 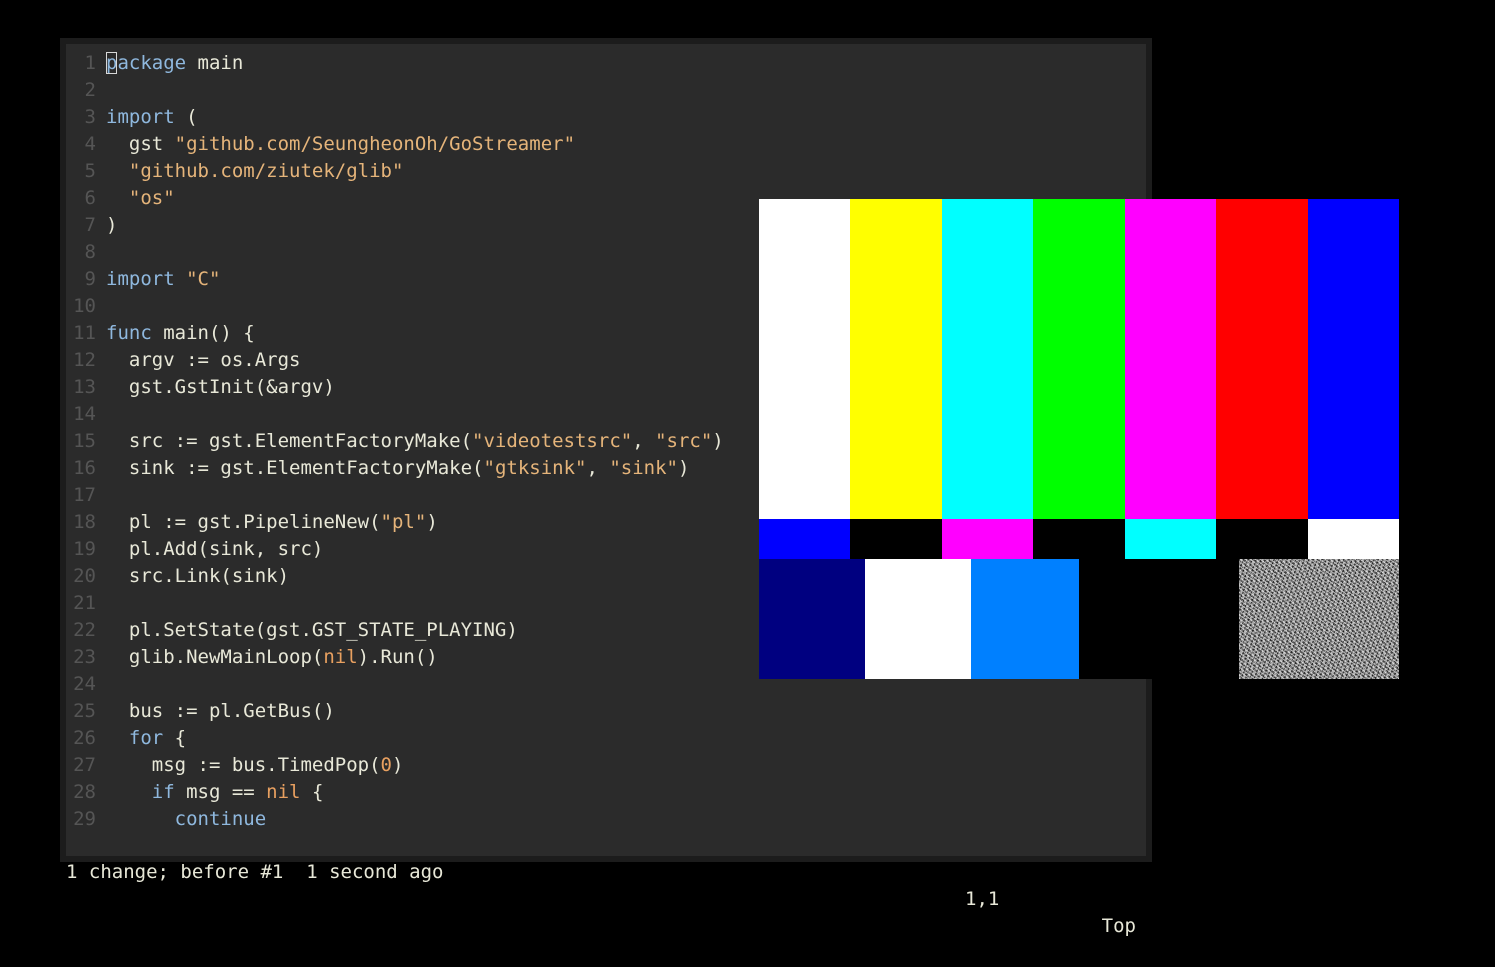 I want to click on static-noise-block, so click(x=1319, y=619).